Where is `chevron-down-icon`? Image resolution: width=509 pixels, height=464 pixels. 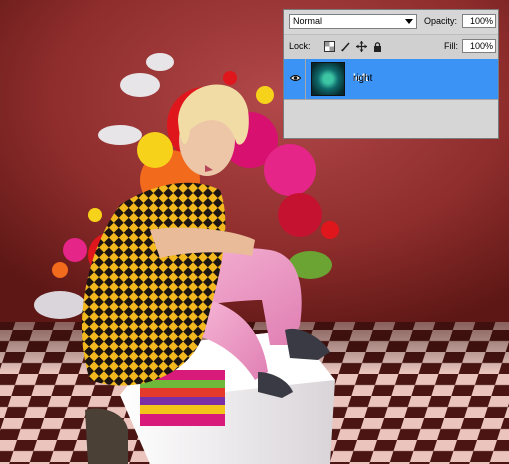
chevron-down-icon is located at coordinates (409, 21).